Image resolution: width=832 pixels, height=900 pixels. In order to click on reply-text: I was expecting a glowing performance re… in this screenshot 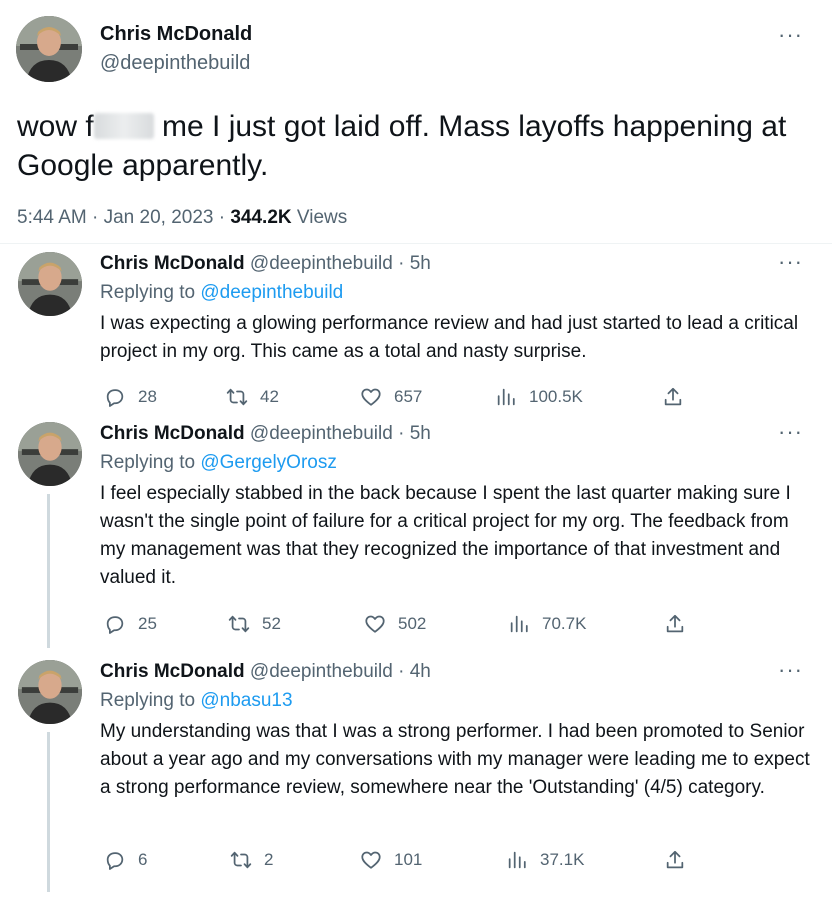, I will do `click(449, 337)`.